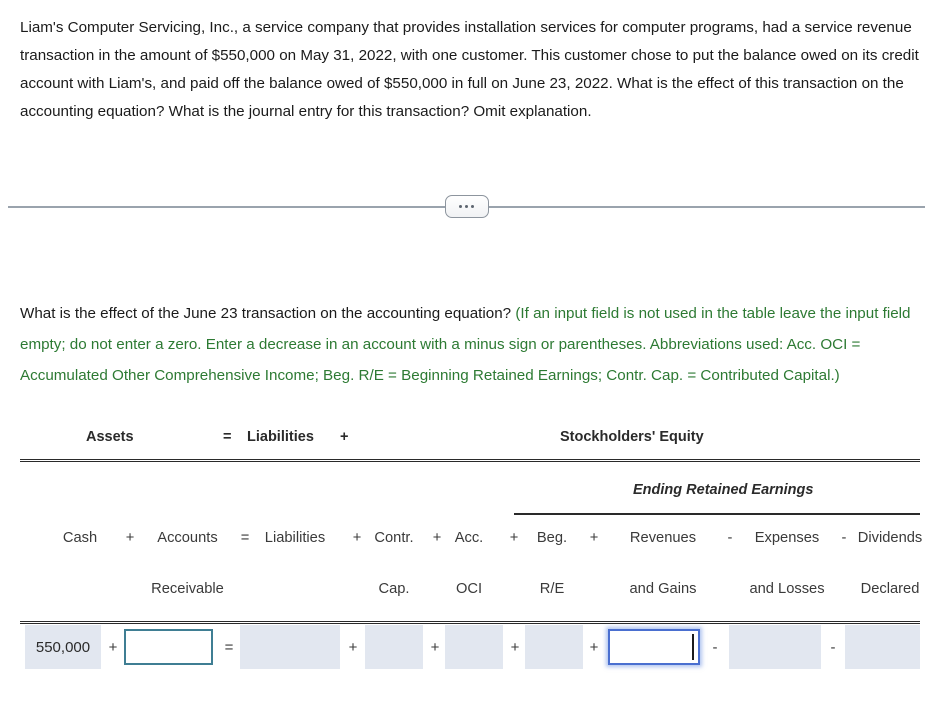 The height and width of the screenshot is (707, 933). I want to click on subgroup-header-ending-retained-earnings: Ending Retained Earnings, so click(723, 490).